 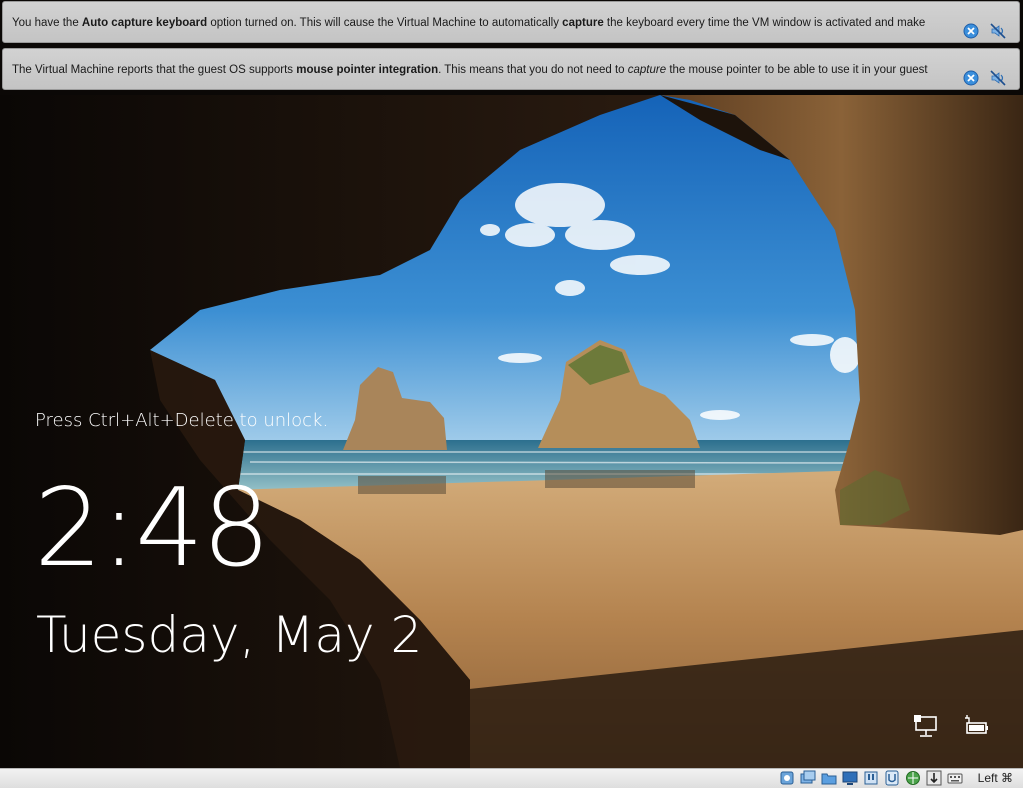 I want to click on network-icon, so click(x=913, y=778).